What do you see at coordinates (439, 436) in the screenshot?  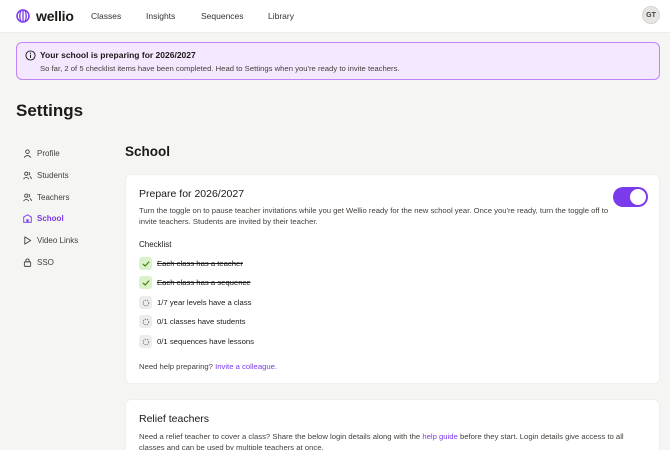 I see `help-guide-link: help guide` at bounding box center [439, 436].